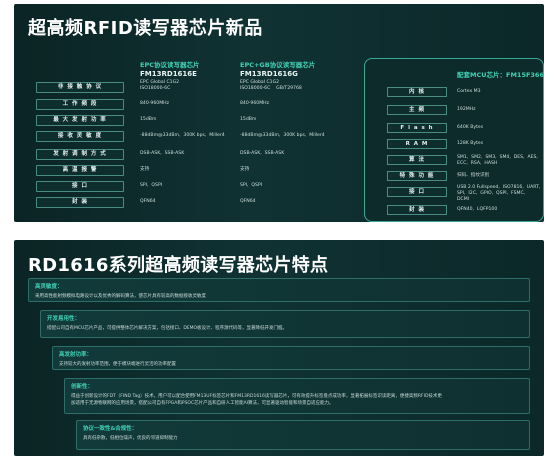 Image resolution: width=558 pixels, height=460 pixels. What do you see at coordinates (473, 175) in the screenshot?
I see `mcu-spec-value: 扫码、指纹识别` at bounding box center [473, 175].